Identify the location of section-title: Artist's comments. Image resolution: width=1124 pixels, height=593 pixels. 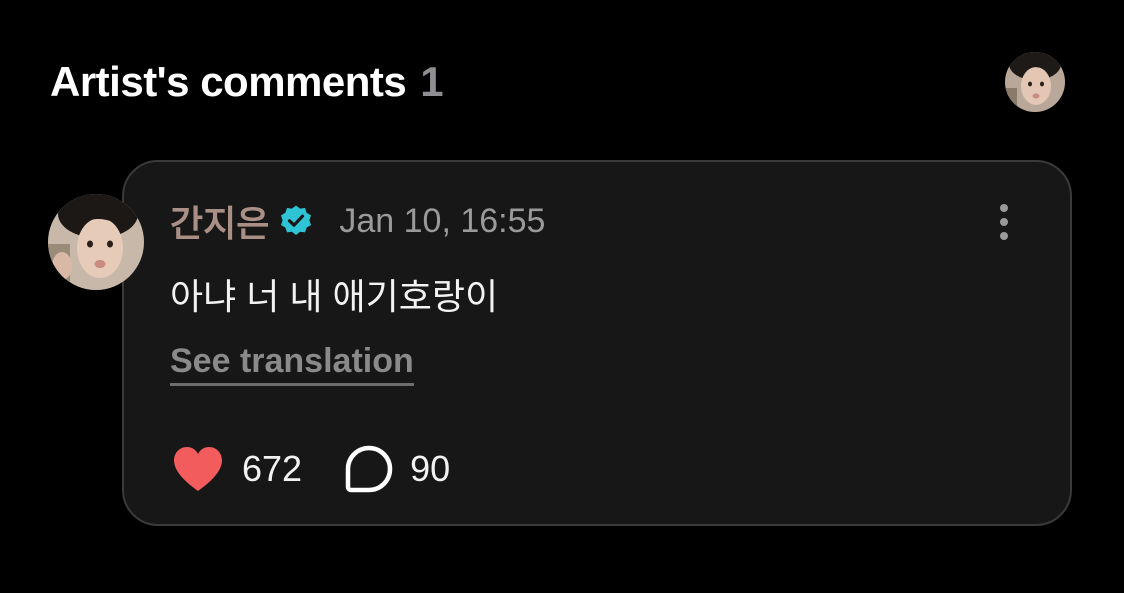
(228, 81).